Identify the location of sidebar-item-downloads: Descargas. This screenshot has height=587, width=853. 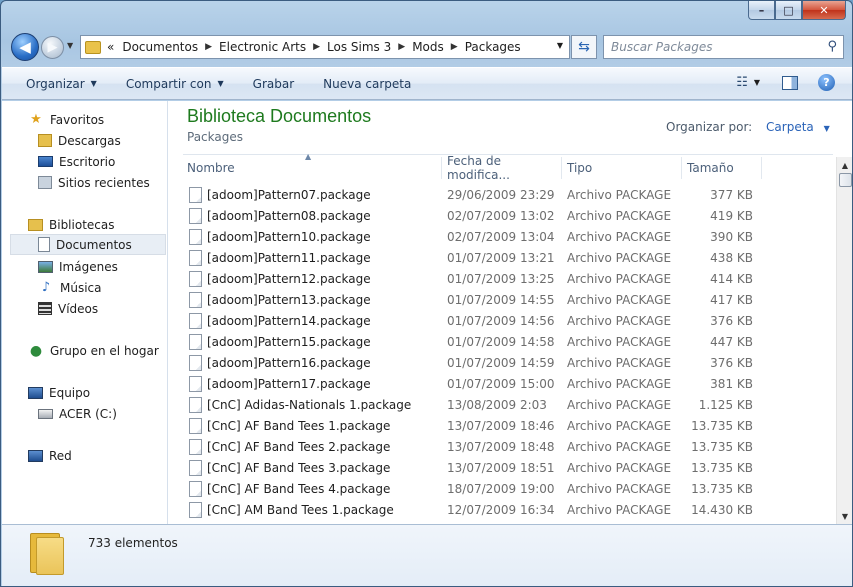
(84, 140).